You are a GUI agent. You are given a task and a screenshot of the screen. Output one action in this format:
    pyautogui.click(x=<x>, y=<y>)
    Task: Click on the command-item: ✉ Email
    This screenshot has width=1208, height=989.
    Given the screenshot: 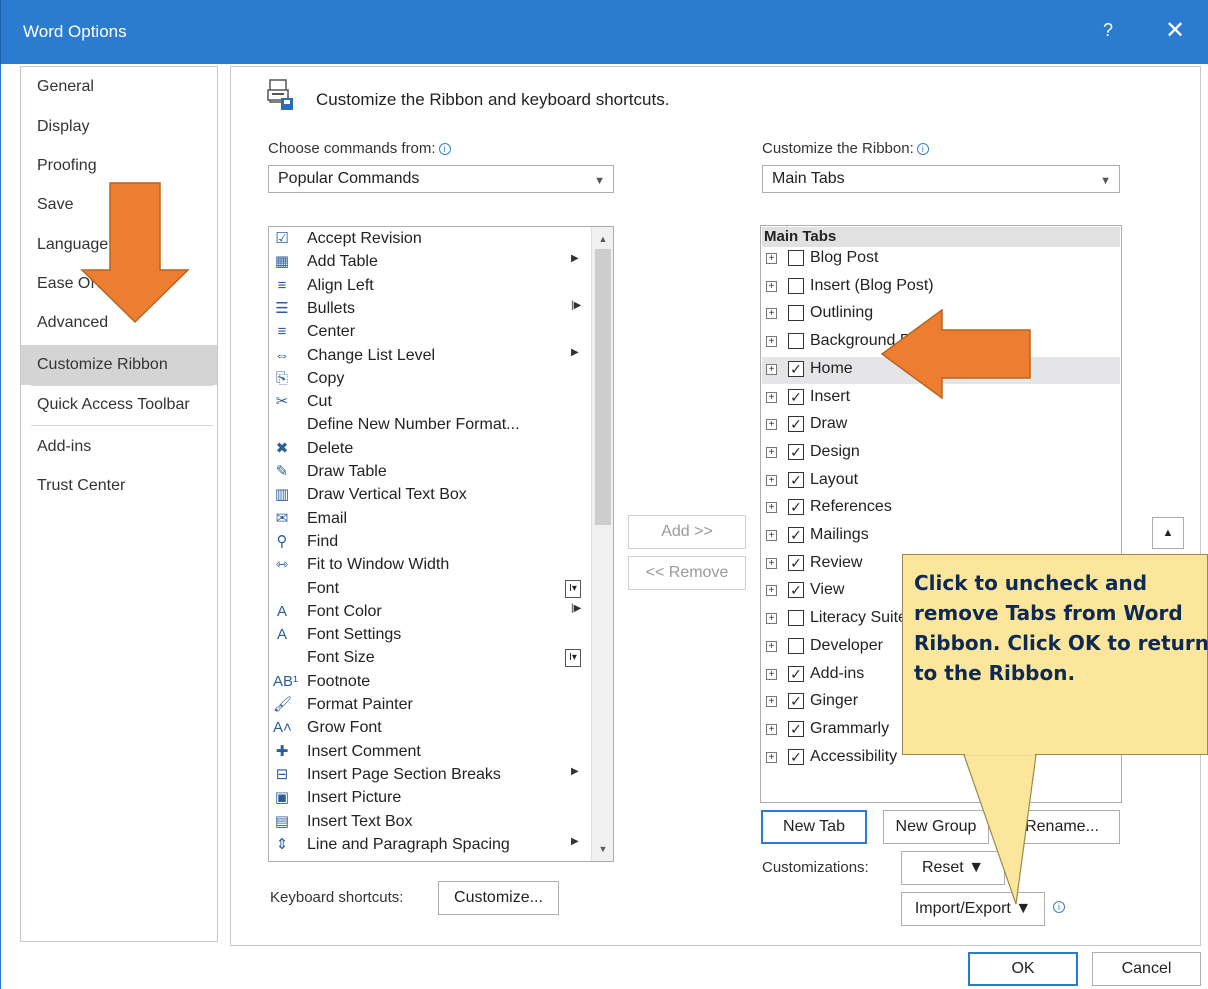 What is the action you would take?
    pyautogui.click(x=429, y=519)
    